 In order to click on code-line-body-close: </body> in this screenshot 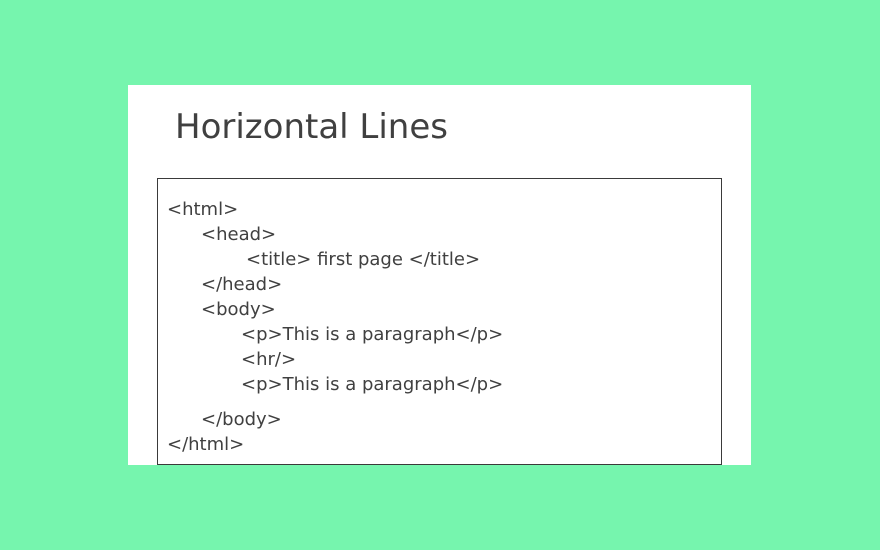, I will do `click(241, 419)`.